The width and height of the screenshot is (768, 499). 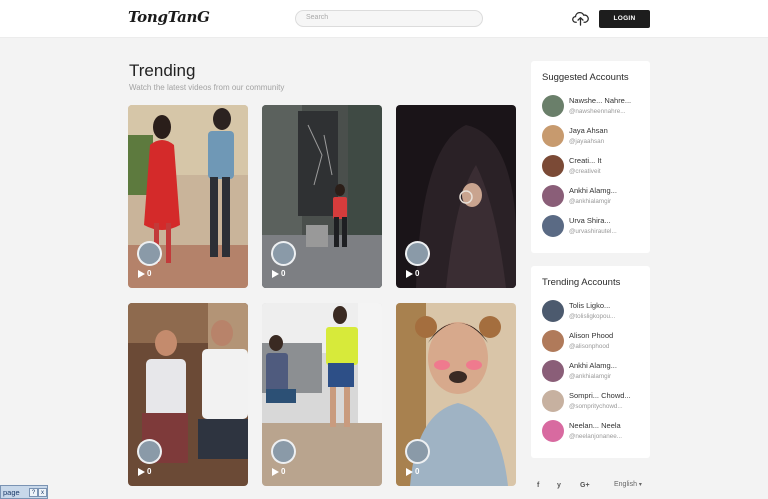 I want to click on language-label: English, so click(x=625, y=484).